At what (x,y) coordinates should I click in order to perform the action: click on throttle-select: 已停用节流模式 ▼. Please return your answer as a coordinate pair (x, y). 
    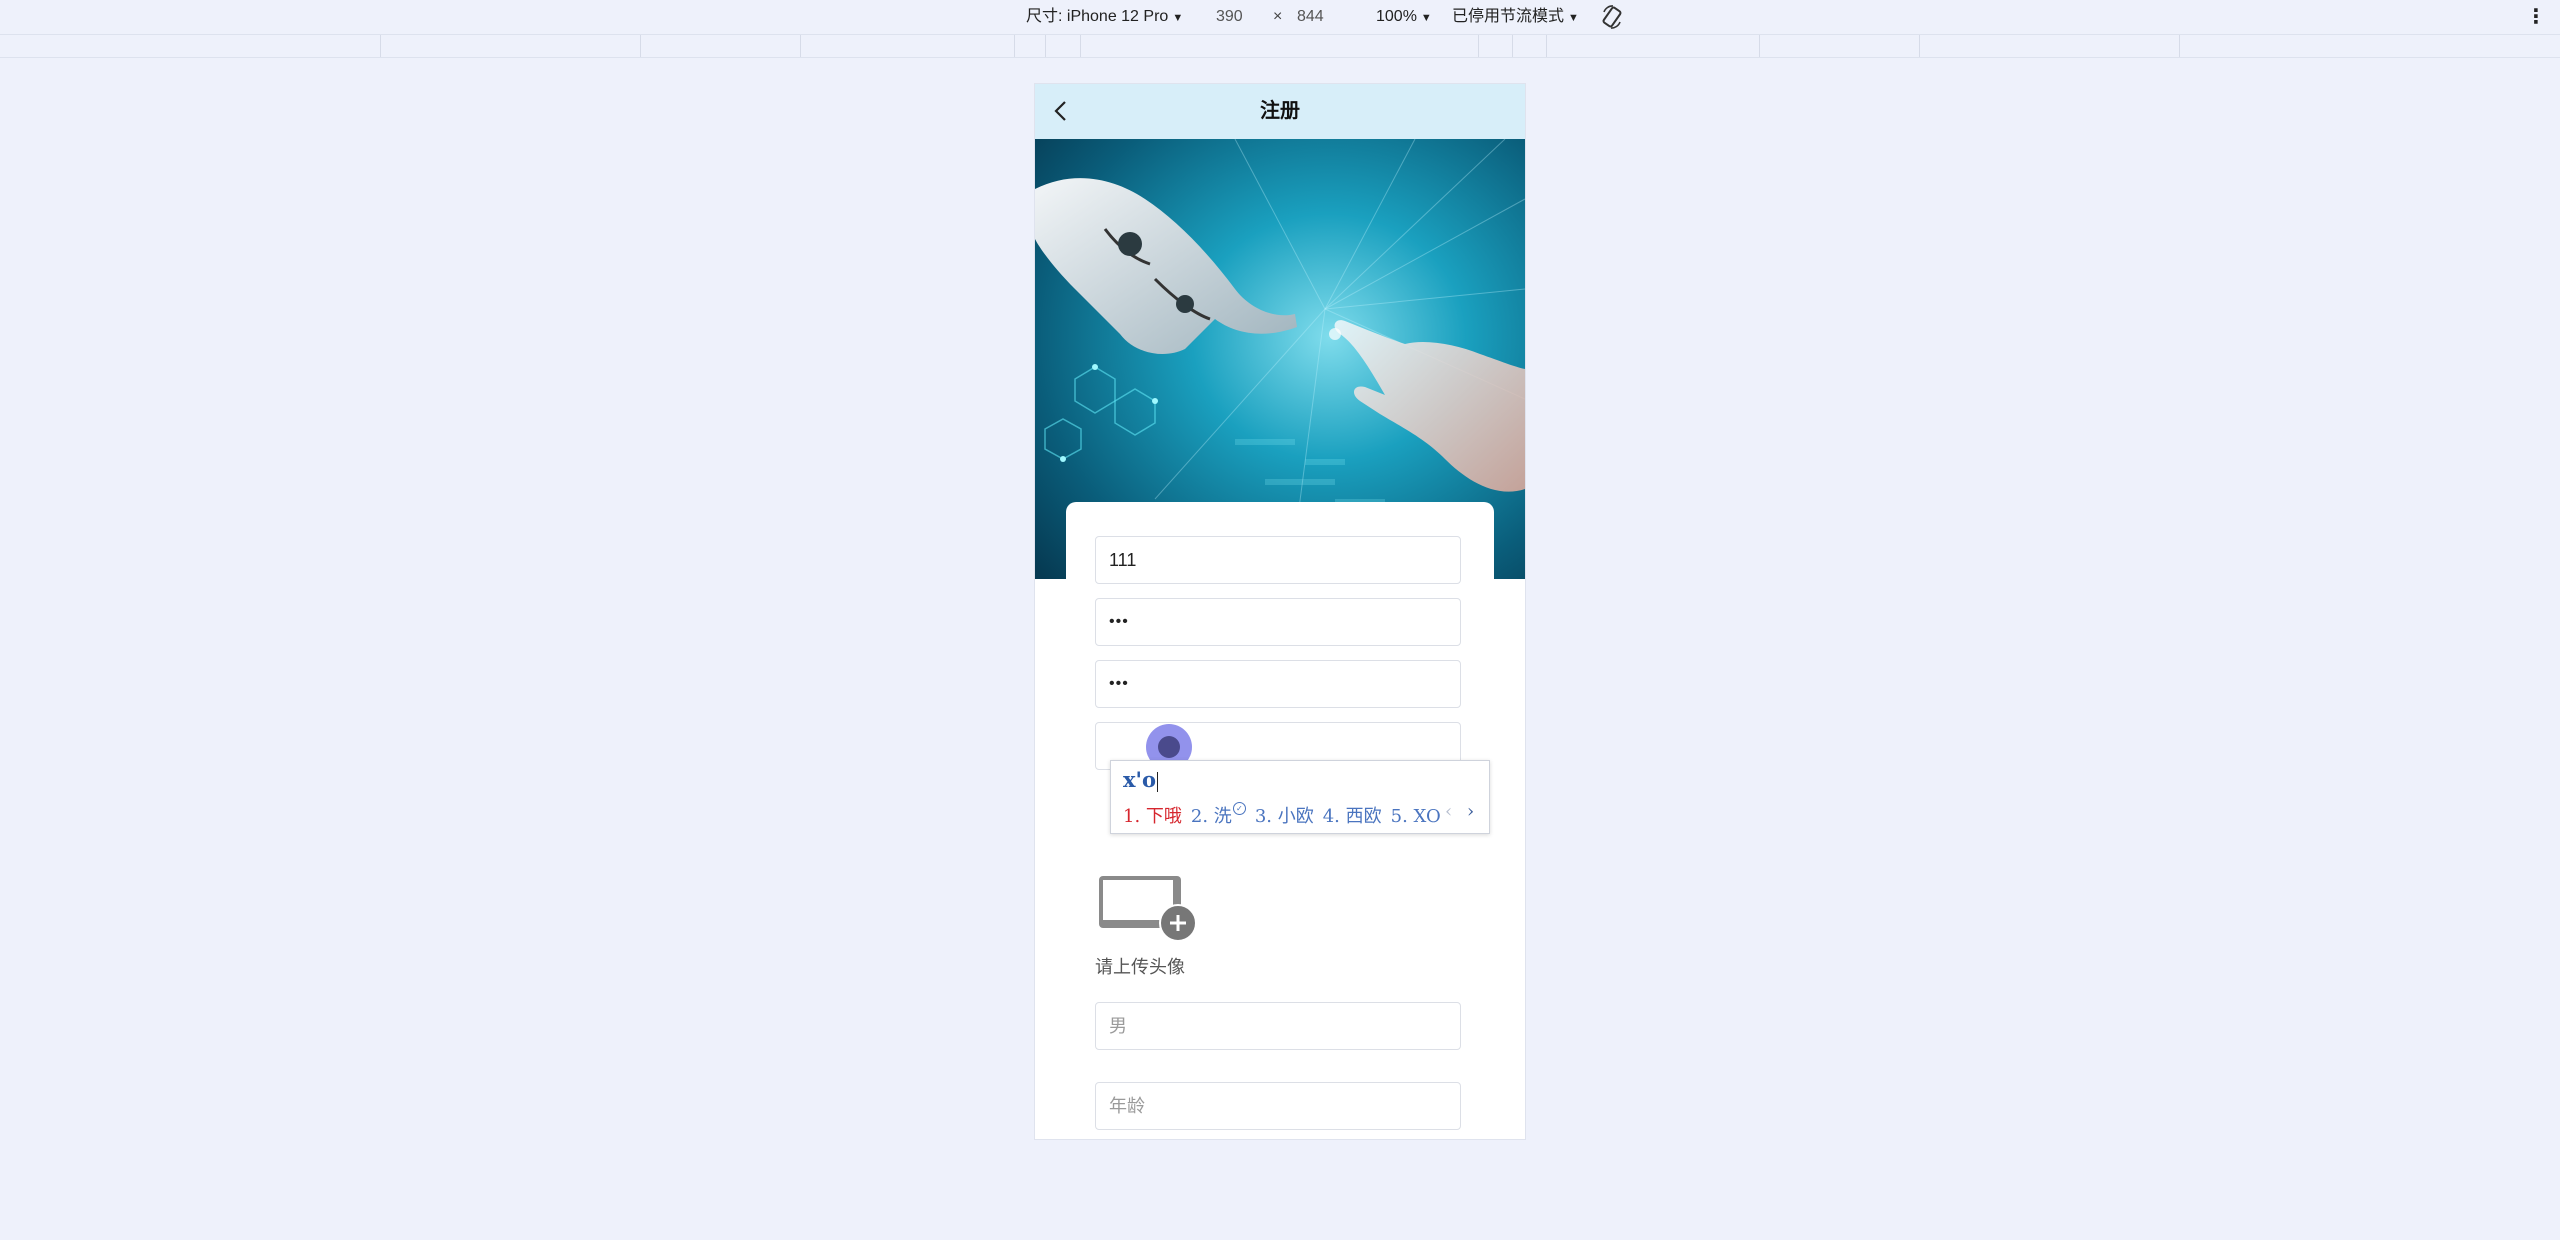
    Looking at the image, I should click on (1515, 17).